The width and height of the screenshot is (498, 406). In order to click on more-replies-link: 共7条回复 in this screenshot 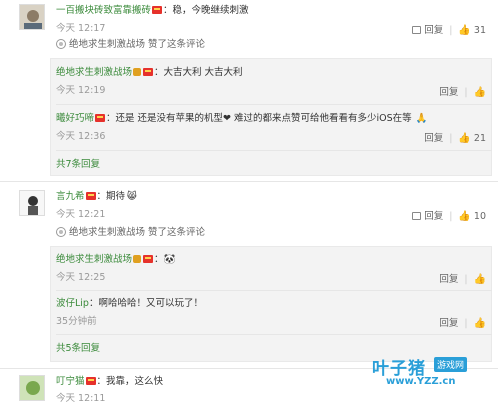, I will do `click(78, 164)`.